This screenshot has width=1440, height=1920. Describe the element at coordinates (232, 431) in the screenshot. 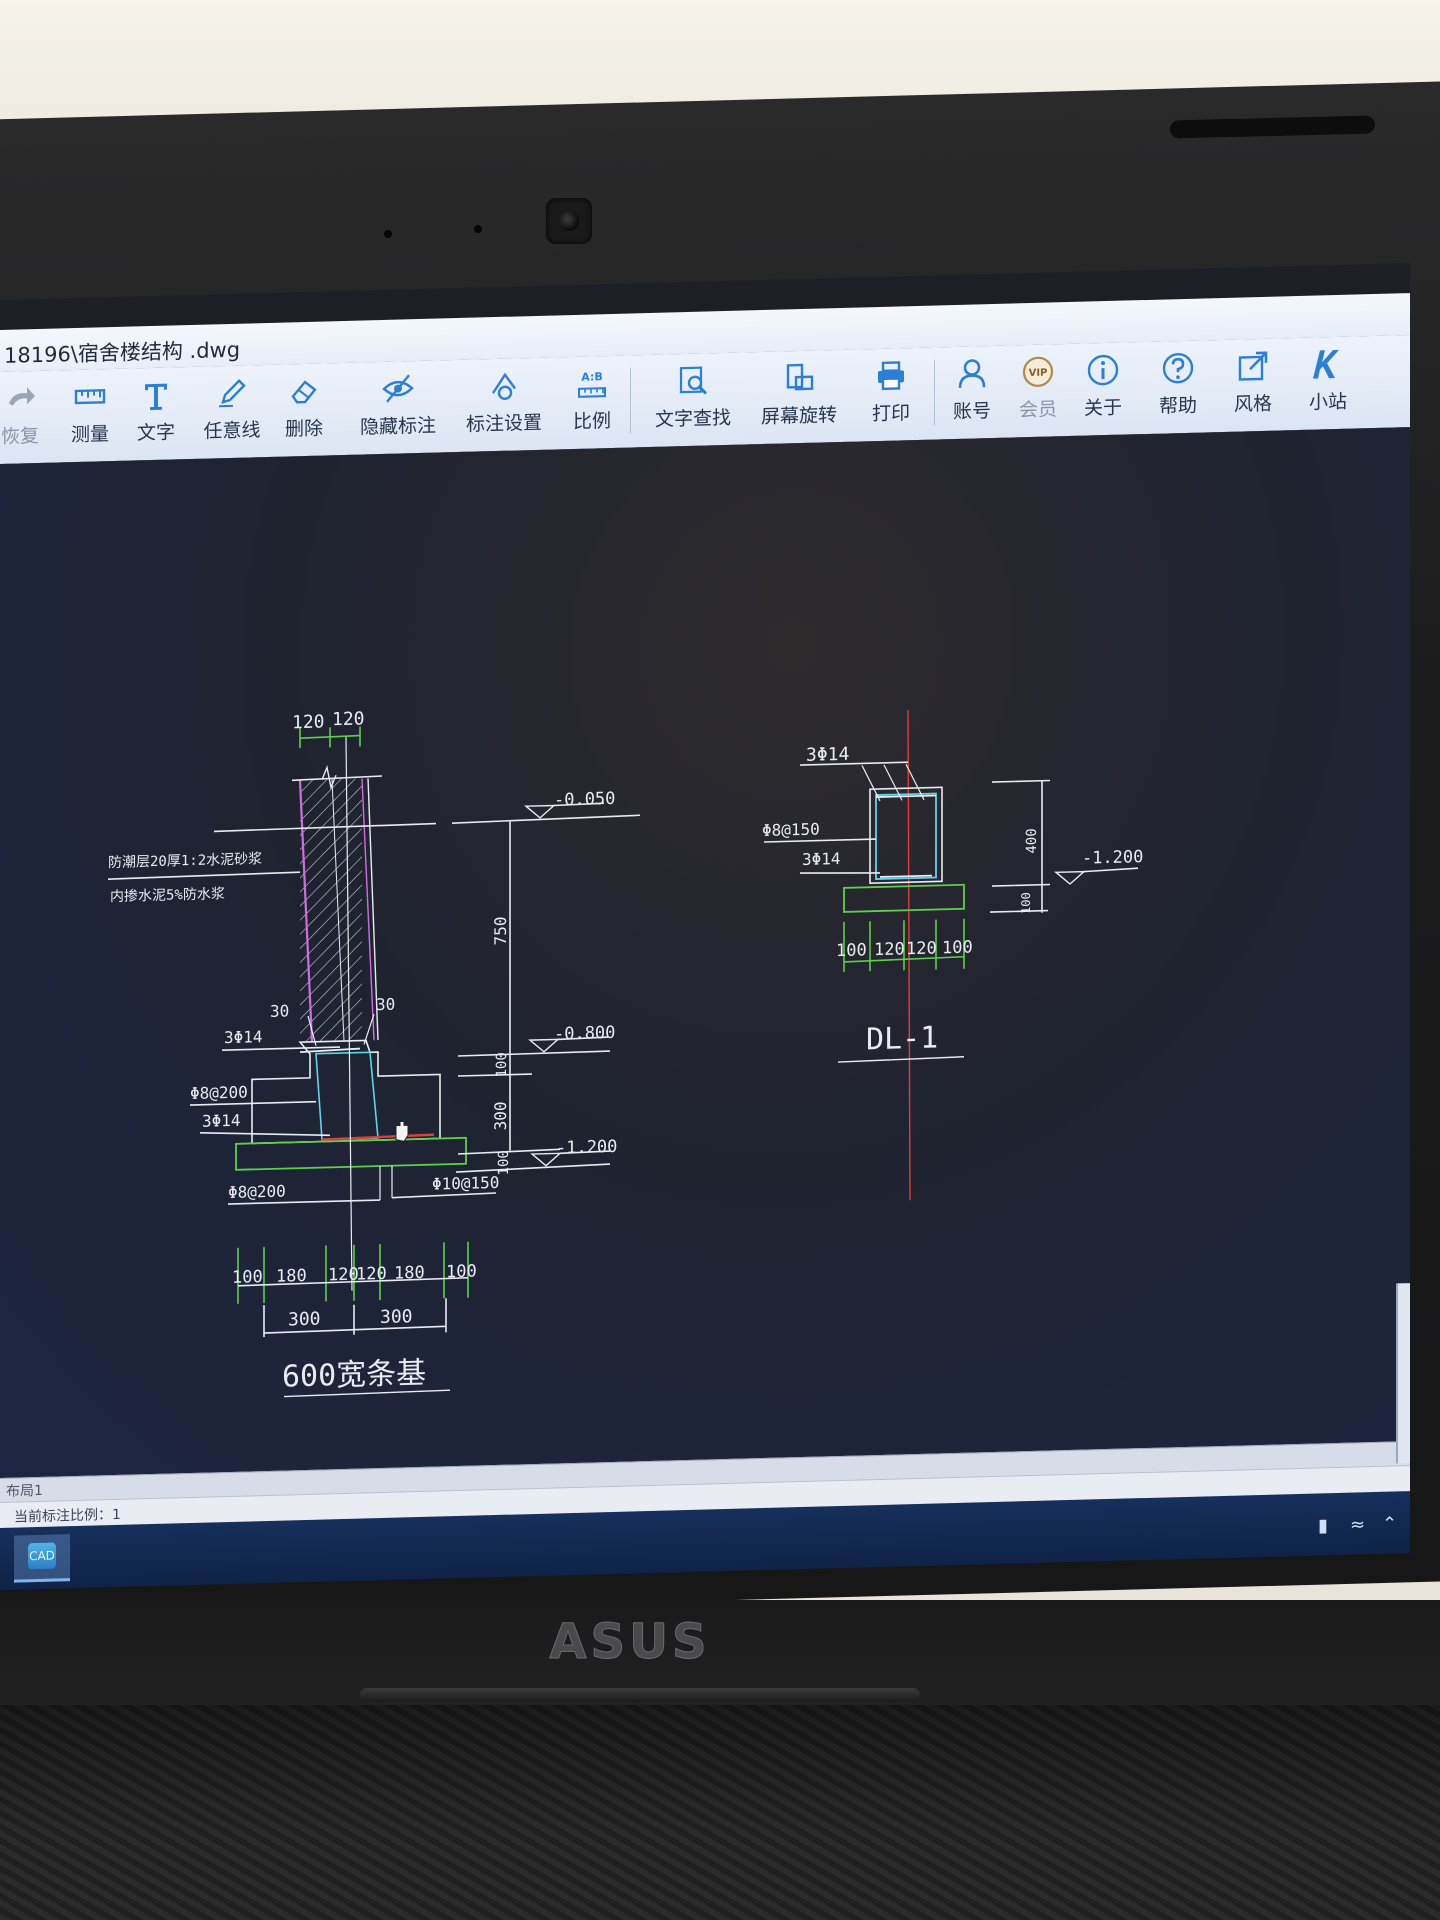

I see `toolbar-label: 任意线` at that location.